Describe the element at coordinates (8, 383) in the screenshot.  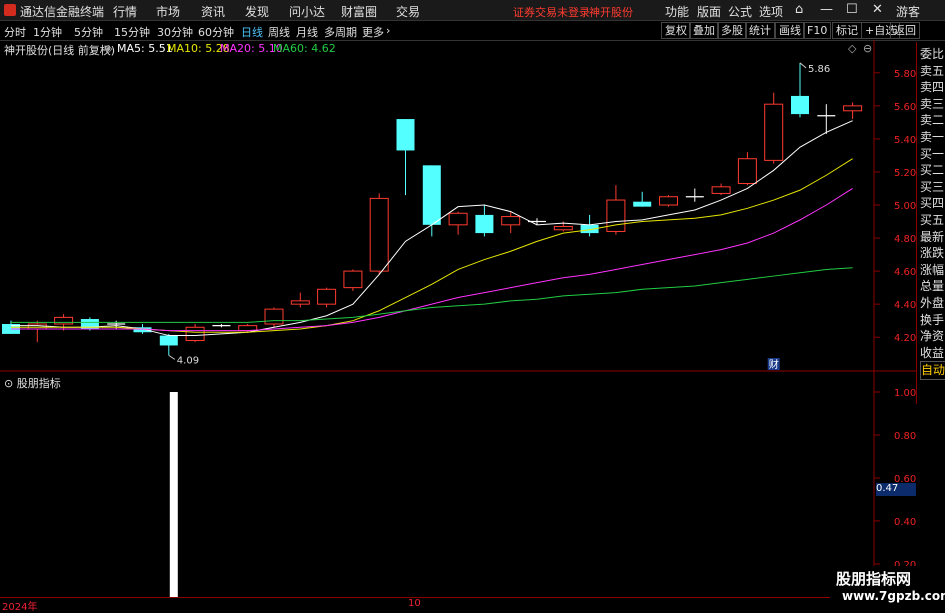
I see `indicator-collapse-icon: ⊙` at that location.